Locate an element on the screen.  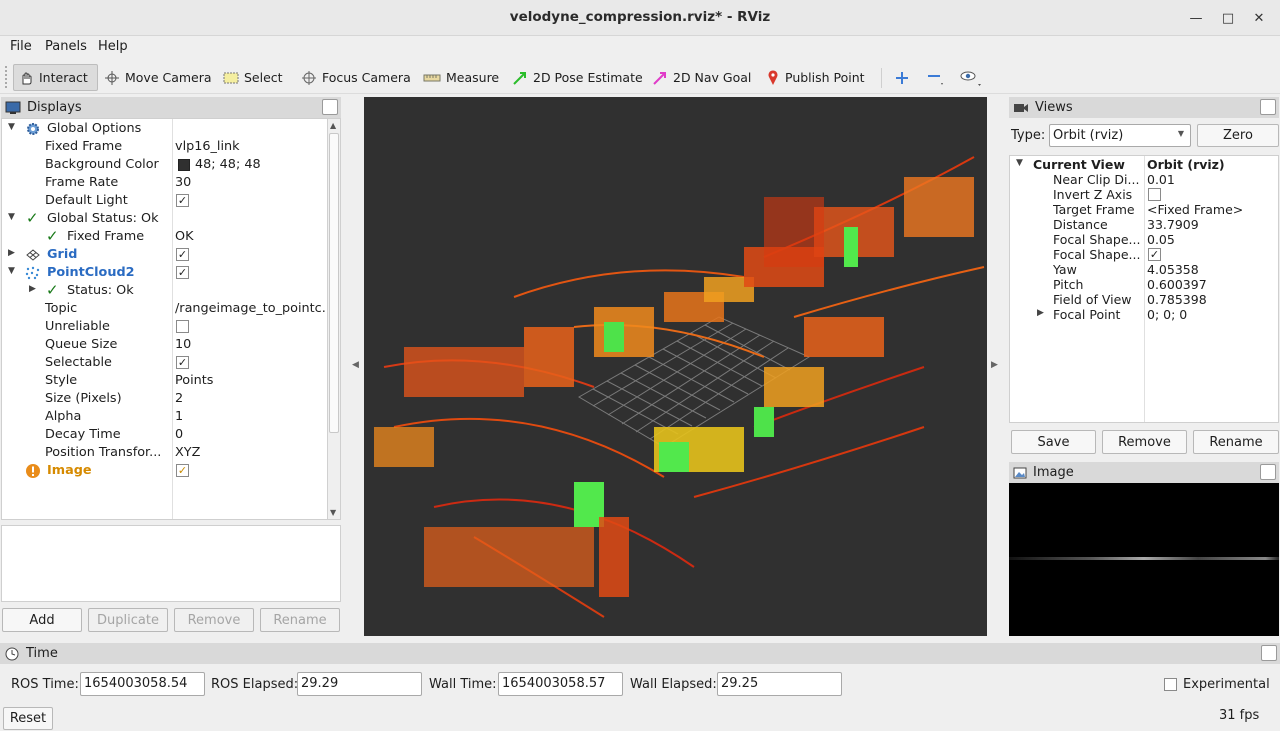
focus-camera-button: Focus Camera is located at coordinates (356, 77).